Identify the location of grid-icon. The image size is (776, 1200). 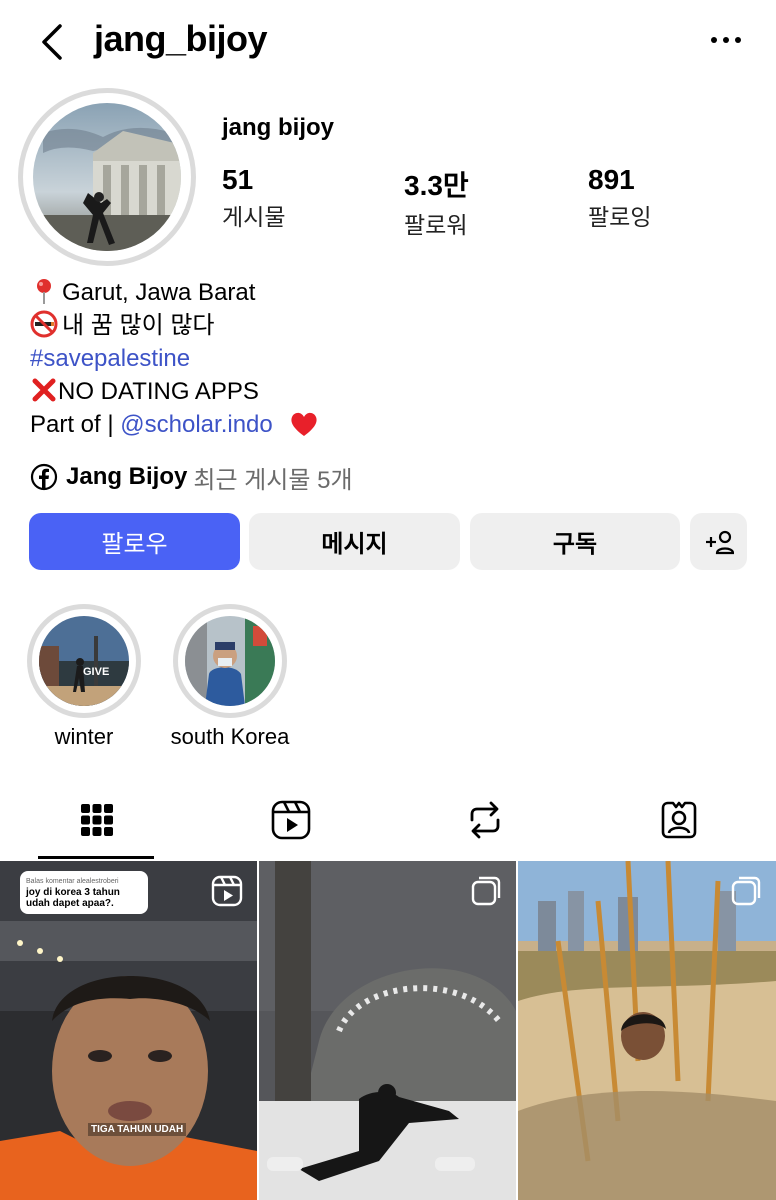
(97, 820).